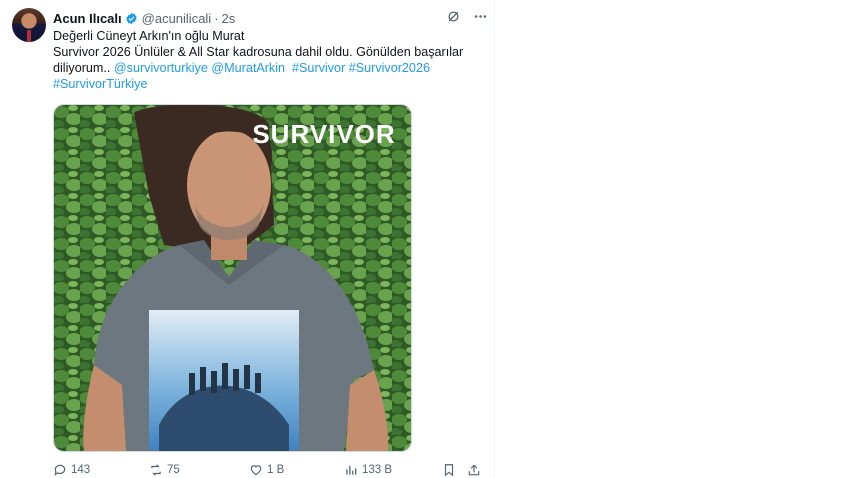 The image size is (850, 478). Describe the element at coordinates (100, 84) in the screenshot. I see `hashtag-survivorturkiye: #SurvivorTürkiye` at that location.